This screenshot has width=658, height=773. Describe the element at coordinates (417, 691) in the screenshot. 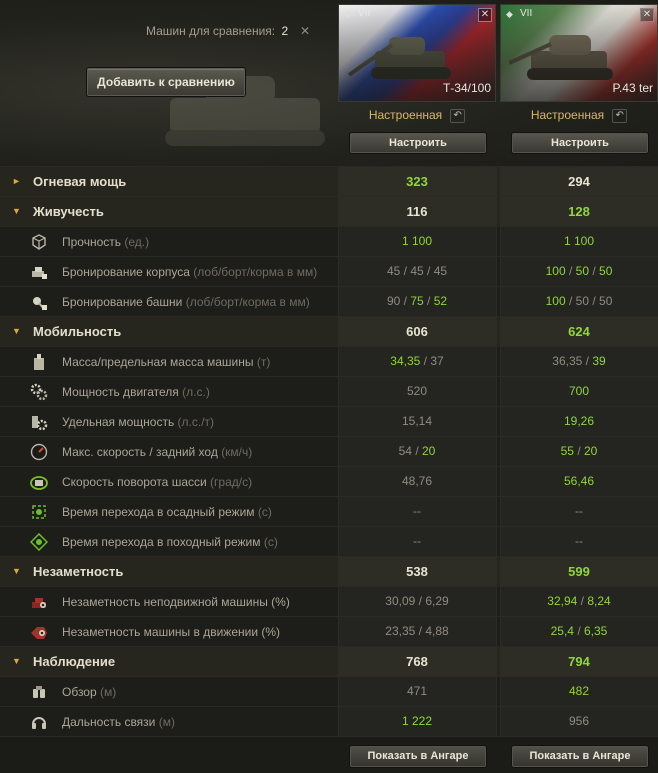

I see `parameter-value-vehicle-1: 471` at that location.